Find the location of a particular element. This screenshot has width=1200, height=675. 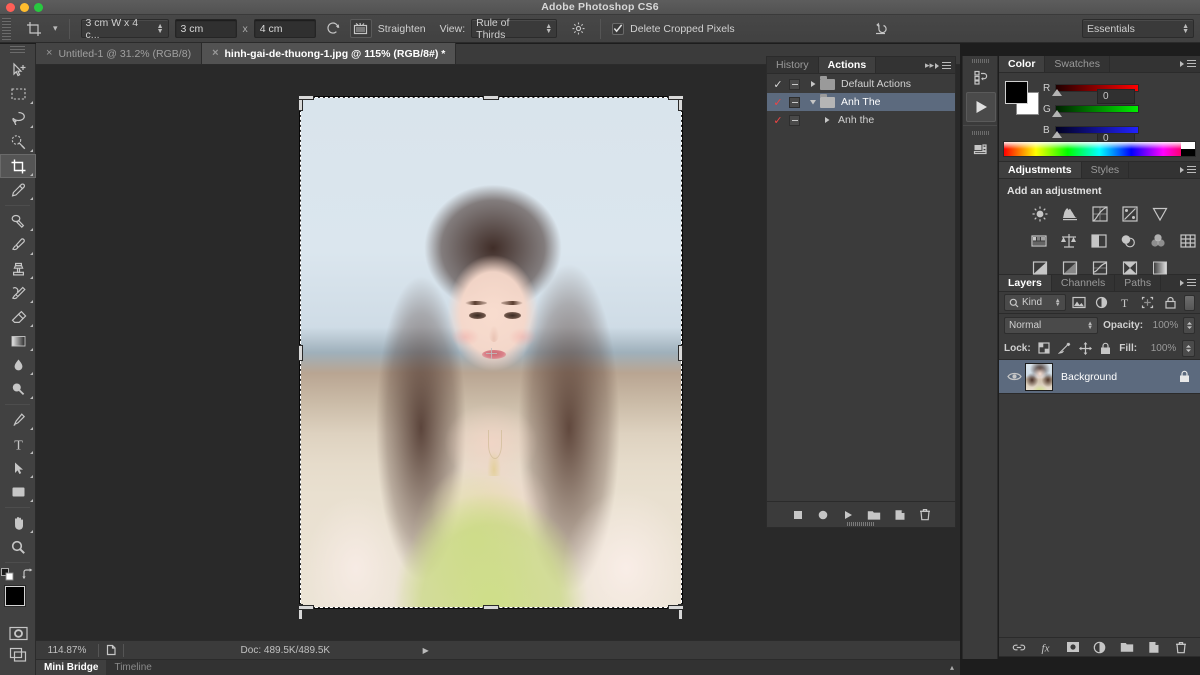

spot-healing-brush-tool is located at coordinates (18, 221).